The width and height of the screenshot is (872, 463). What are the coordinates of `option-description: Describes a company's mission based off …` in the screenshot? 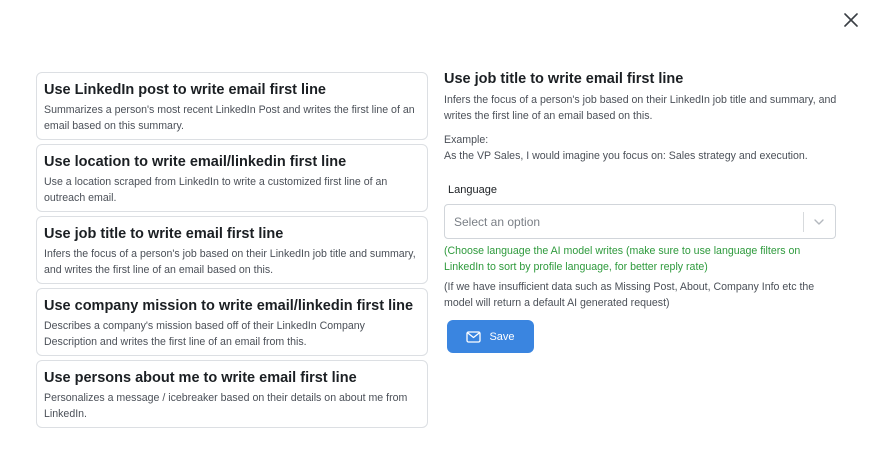 It's located at (204, 334).